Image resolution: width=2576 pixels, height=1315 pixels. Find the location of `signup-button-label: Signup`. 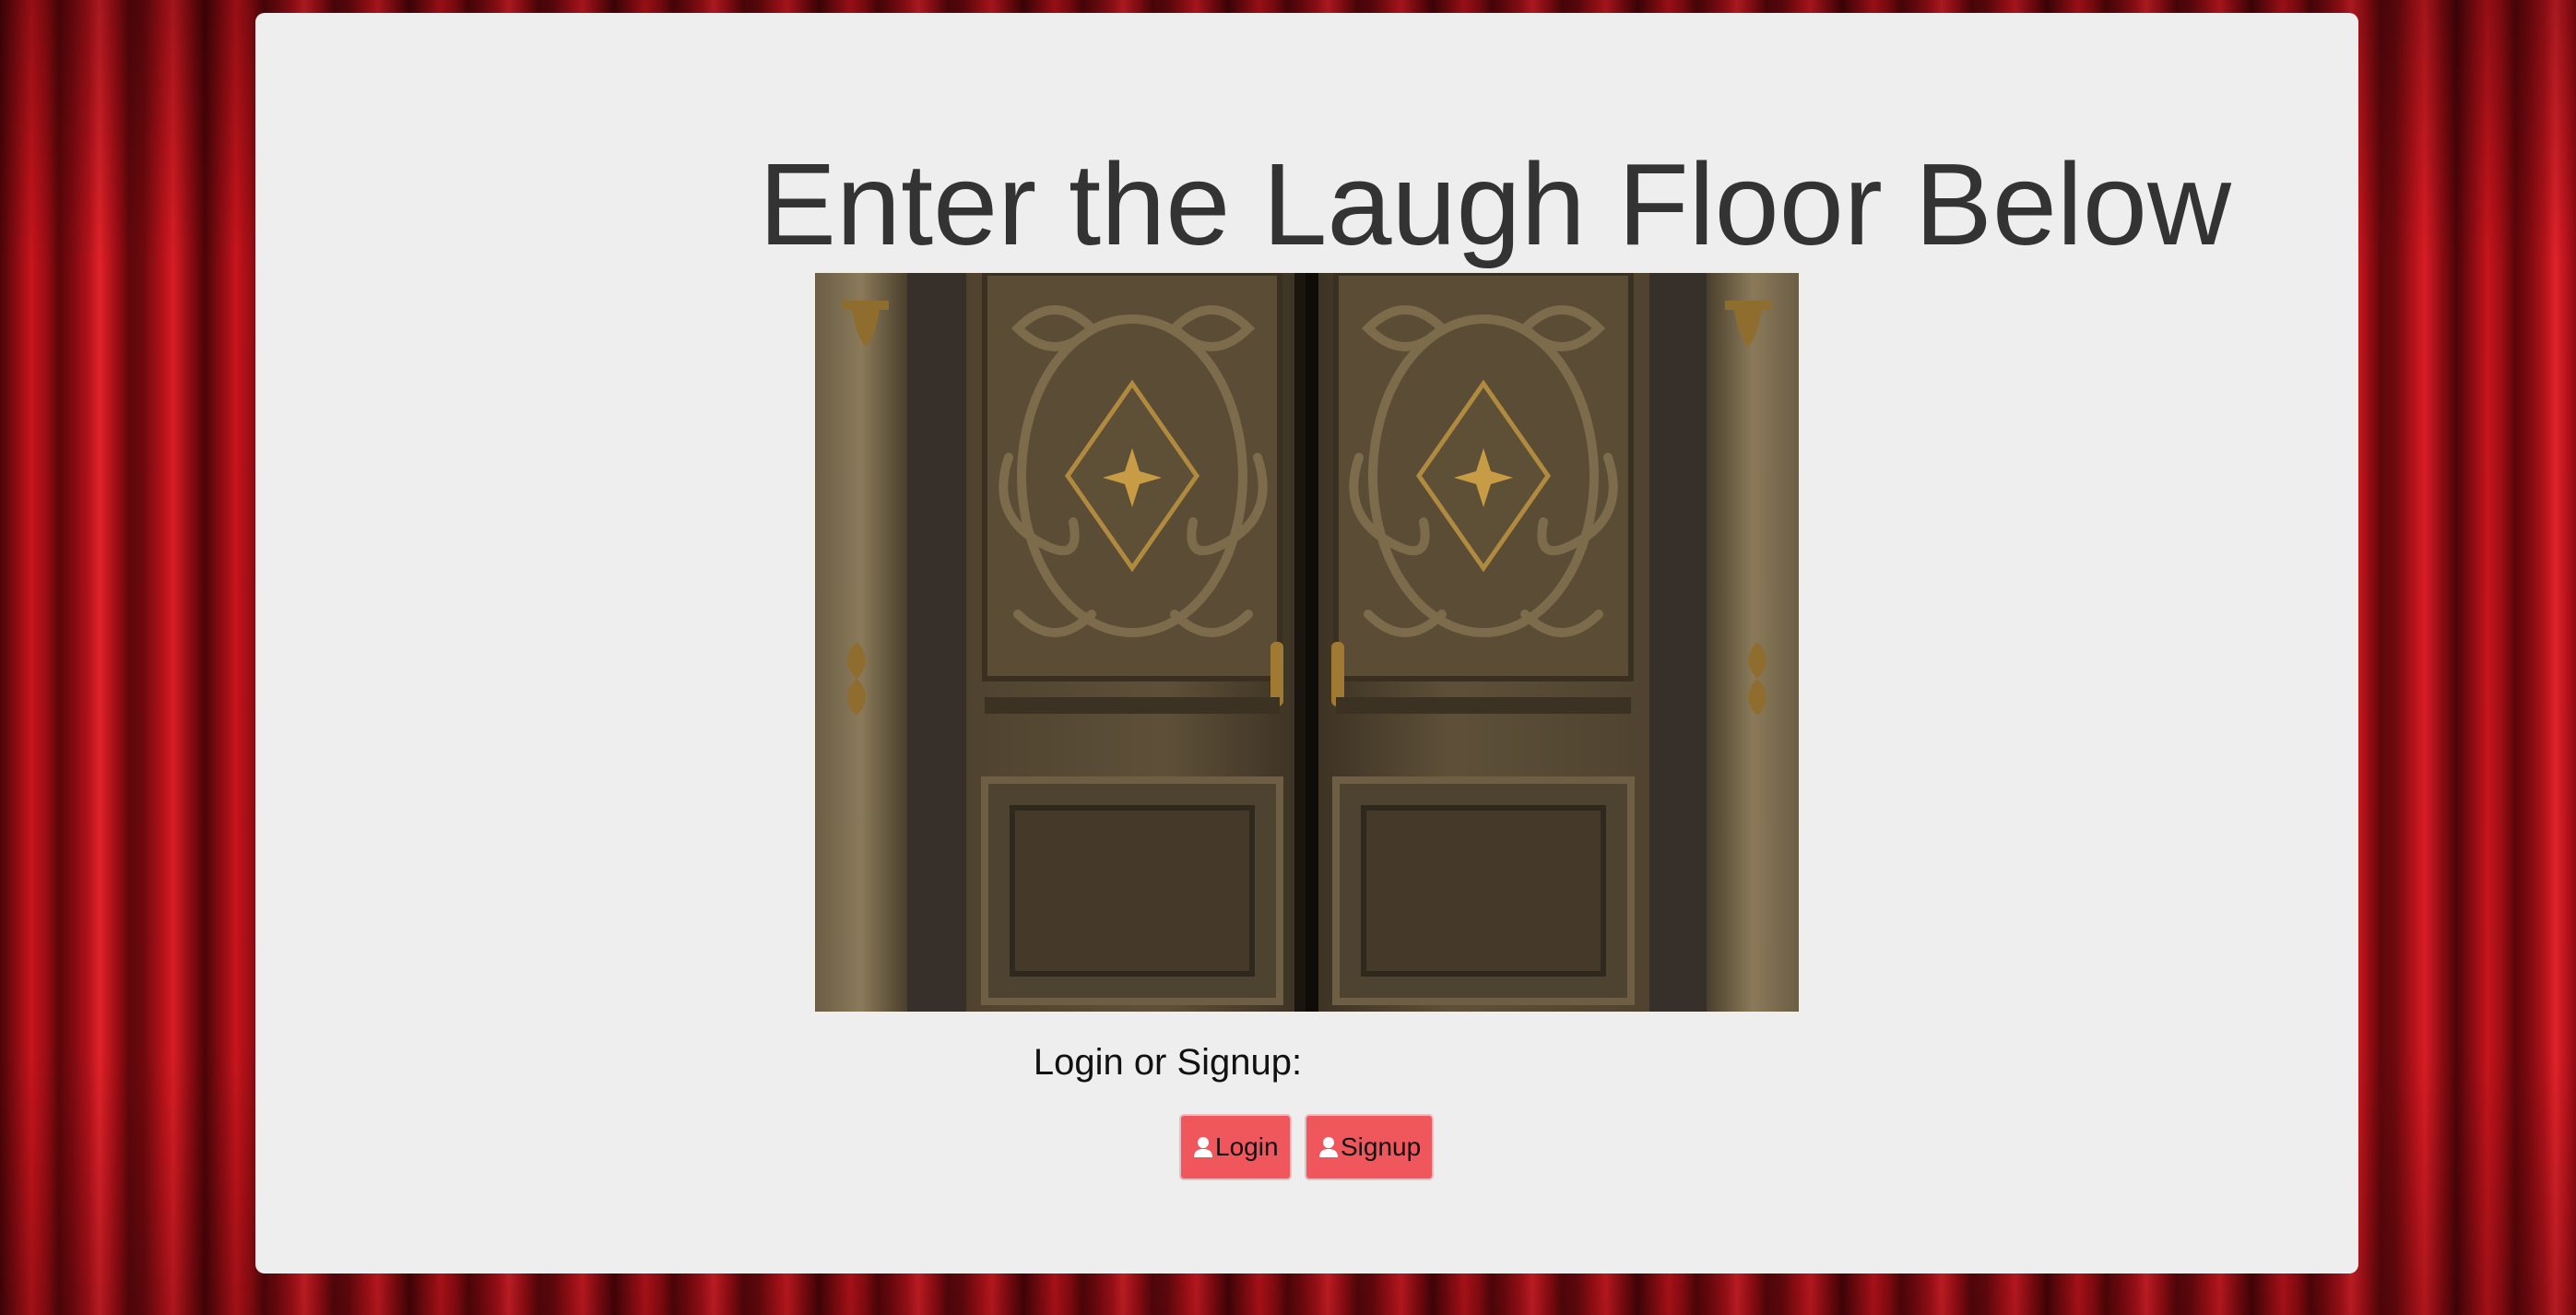

signup-button-label: Signup is located at coordinates (1381, 1146).